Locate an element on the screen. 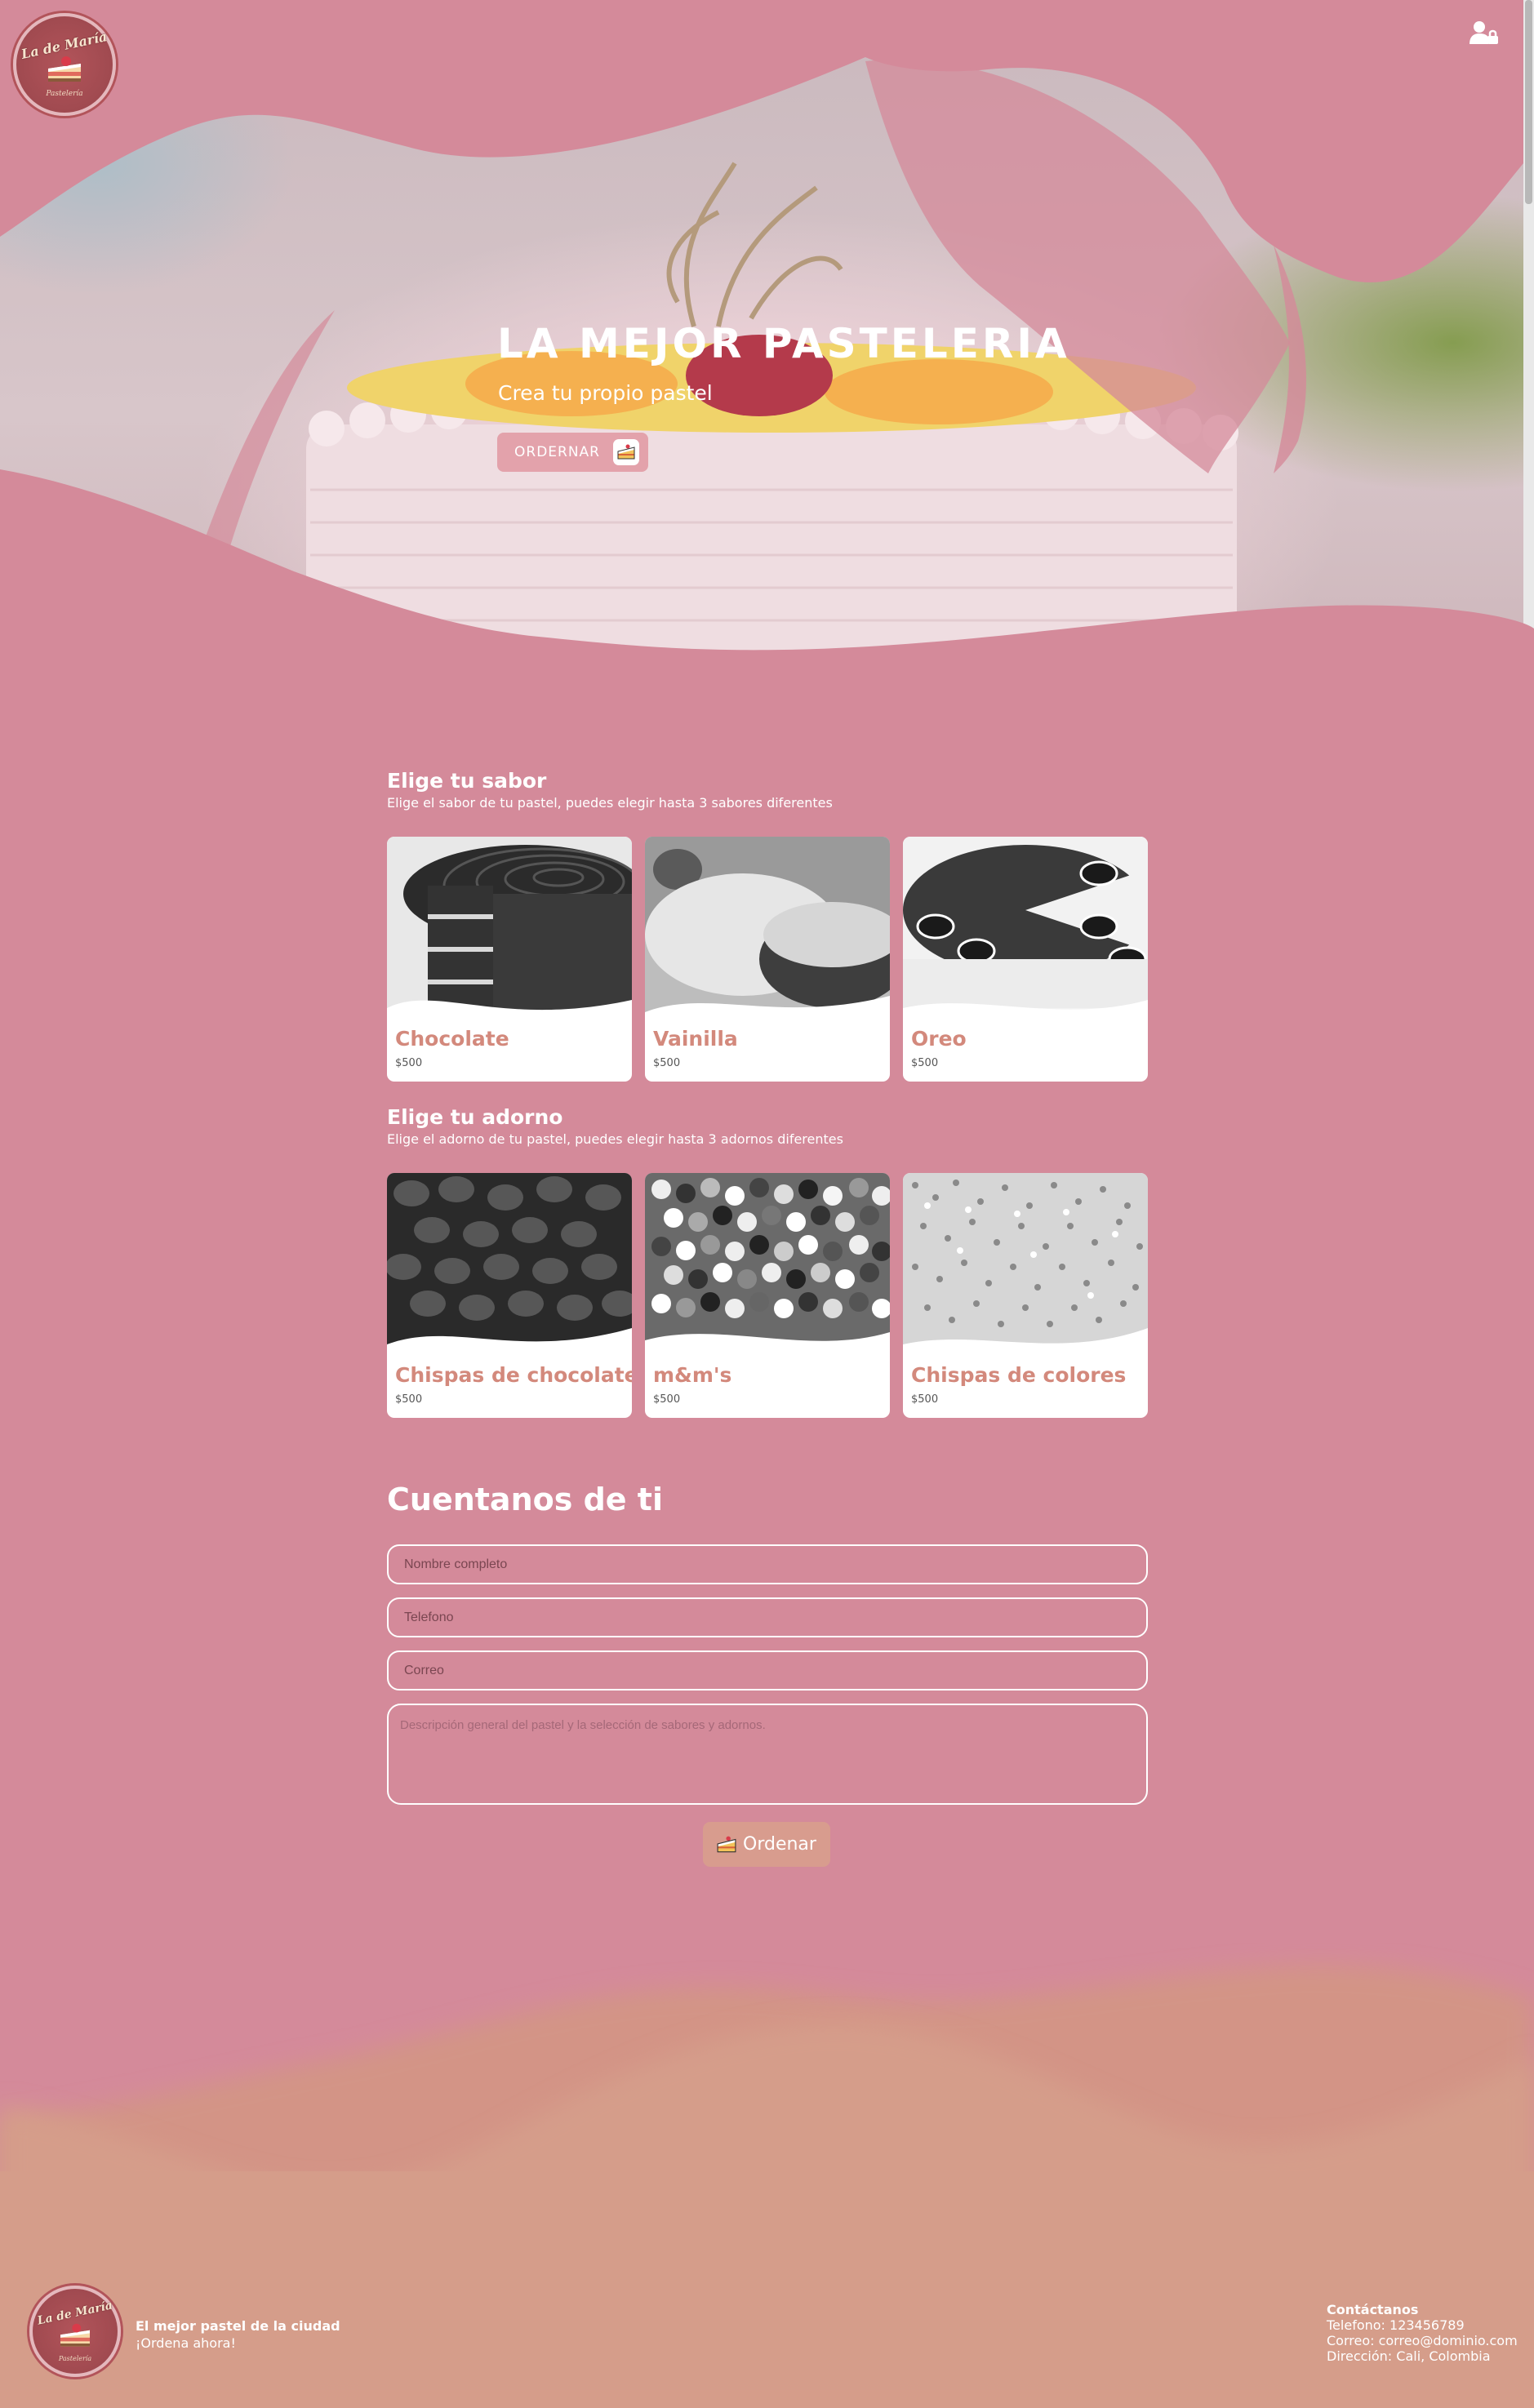  chocolate-cake-image is located at coordinates (509, 930).